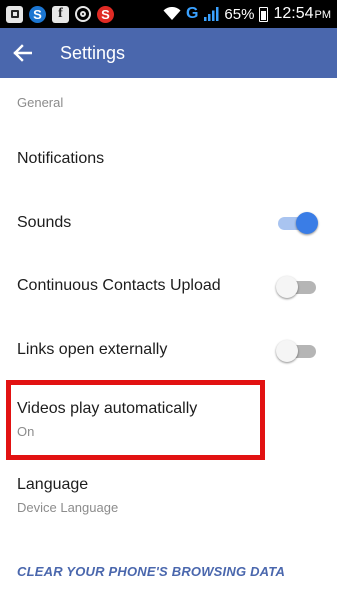 The width and height of the screenshot is (337, 600). What do you see at coordinates (37, 14) in the screenshot?
I see `skype-notification-icon: S` at bounding box center [37, 14].